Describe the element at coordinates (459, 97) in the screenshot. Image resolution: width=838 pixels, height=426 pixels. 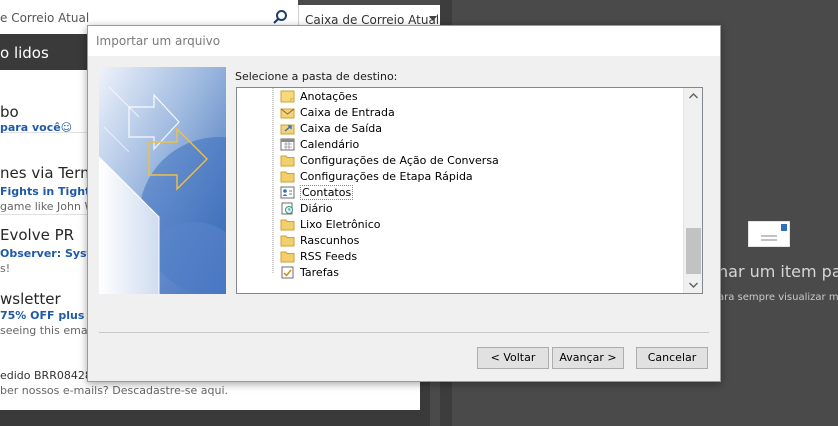
I see `folder-item-anotacoes: Anotações` at that location.